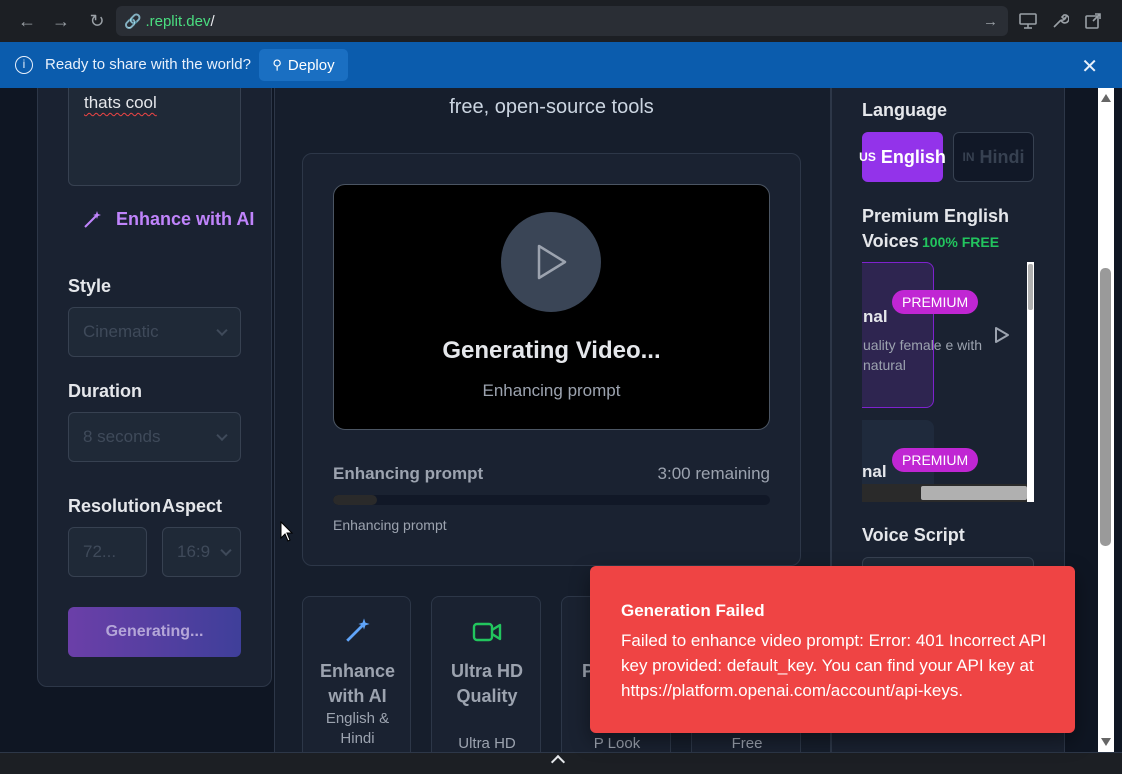 Image resolution: width=1122 pixels, height=774 pixels. I want to click on play-icon, so click(552, 262).